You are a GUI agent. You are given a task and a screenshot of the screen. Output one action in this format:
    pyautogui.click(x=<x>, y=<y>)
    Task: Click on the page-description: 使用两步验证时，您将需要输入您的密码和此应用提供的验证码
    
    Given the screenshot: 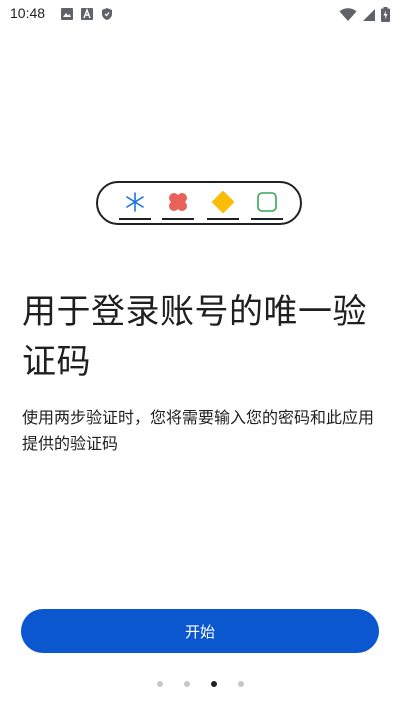 What is the action you would take?
    pyautogui.click(x=198, y=430)
    